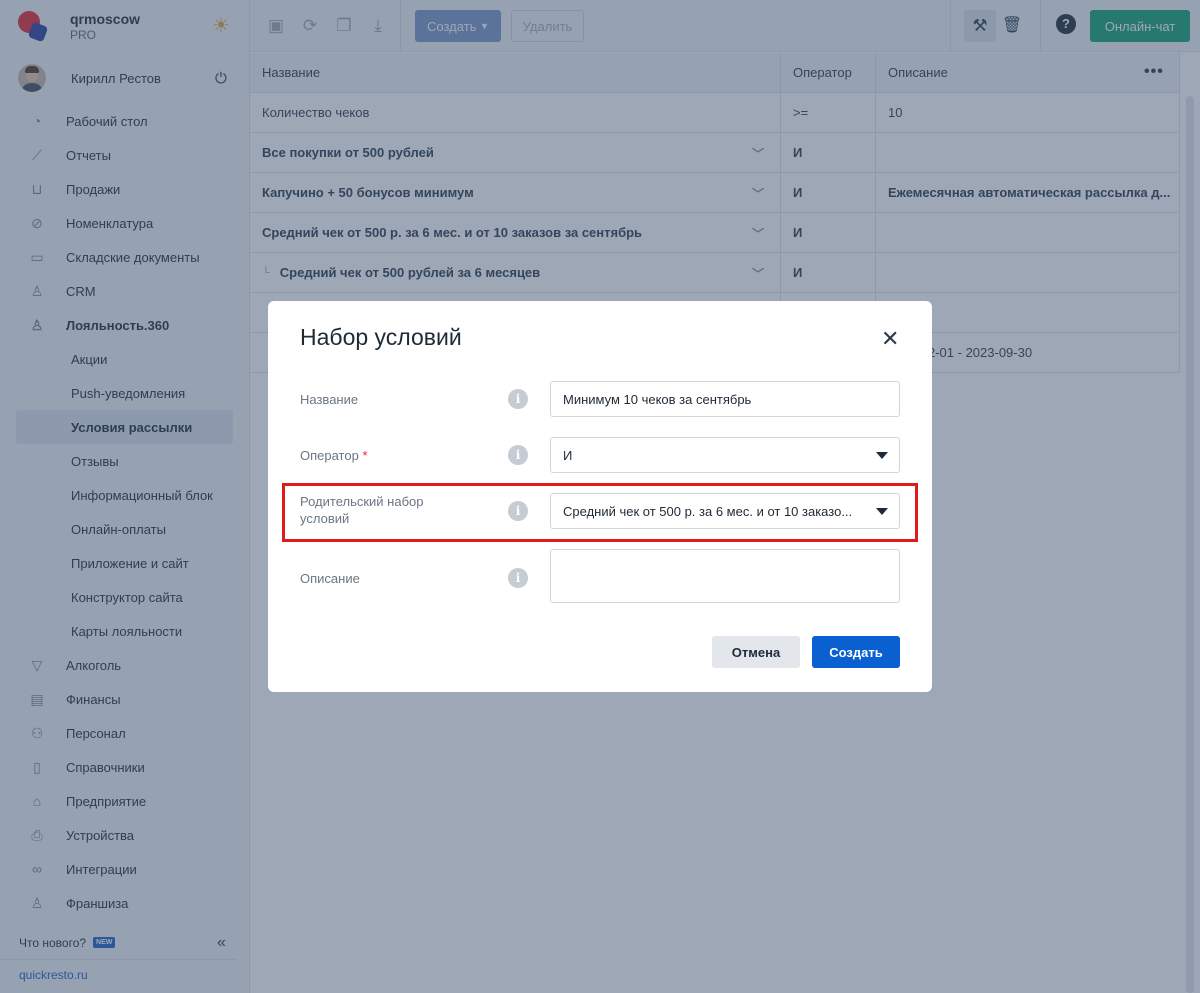  What do you see at coordinates (329, 455) in the screenshot?
I see `operator-label-text: Оператор` at bounding box center [329, 455].